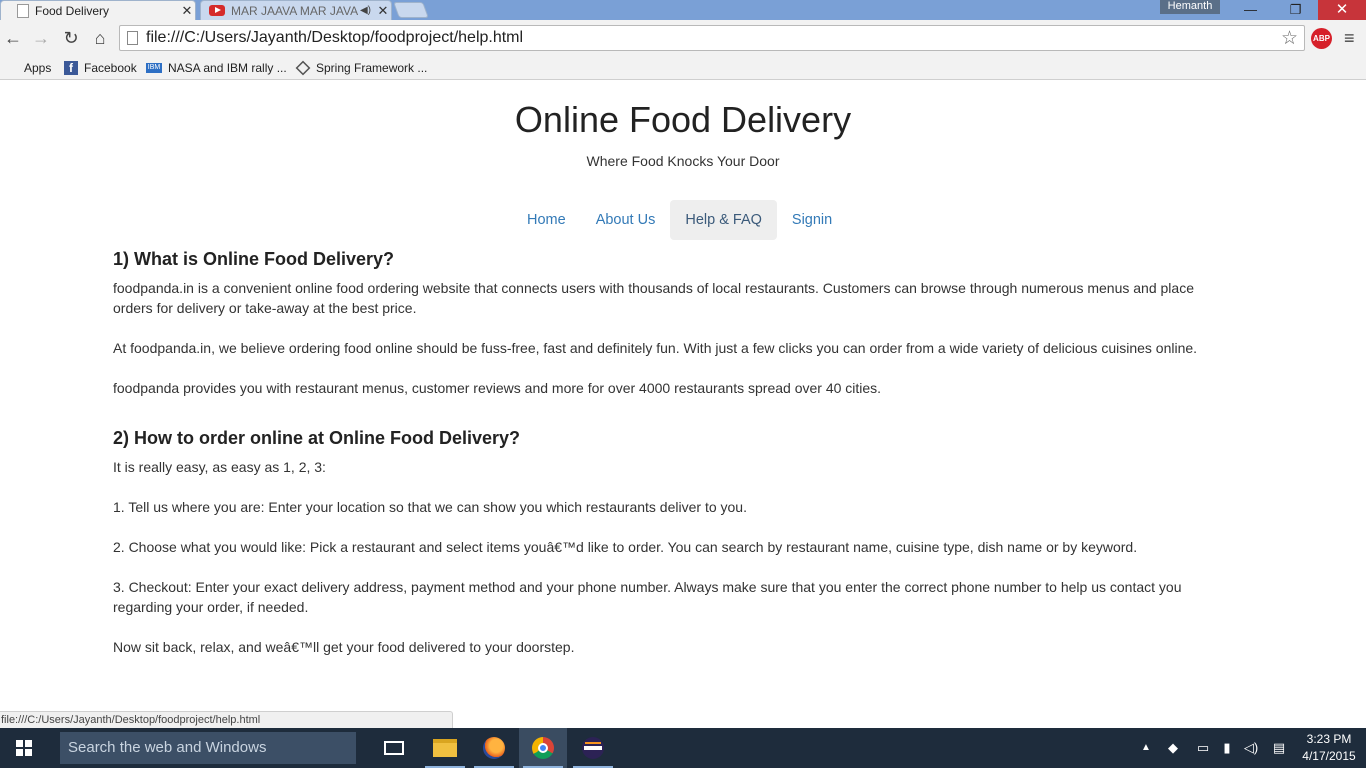 Image resolution: width=1366 pixels, height=768 pixels. I want to click on clock-date: 4/17/2015, so click(1329, 756).